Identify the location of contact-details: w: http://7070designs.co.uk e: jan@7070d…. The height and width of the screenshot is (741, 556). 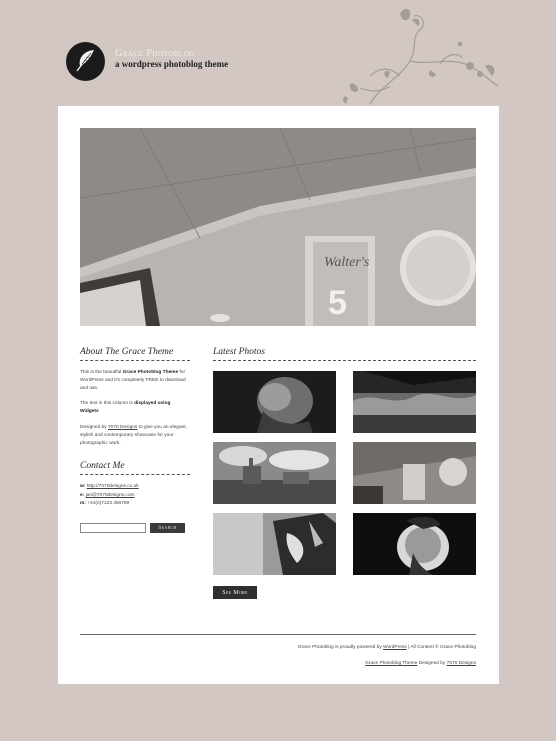
(109, 495).